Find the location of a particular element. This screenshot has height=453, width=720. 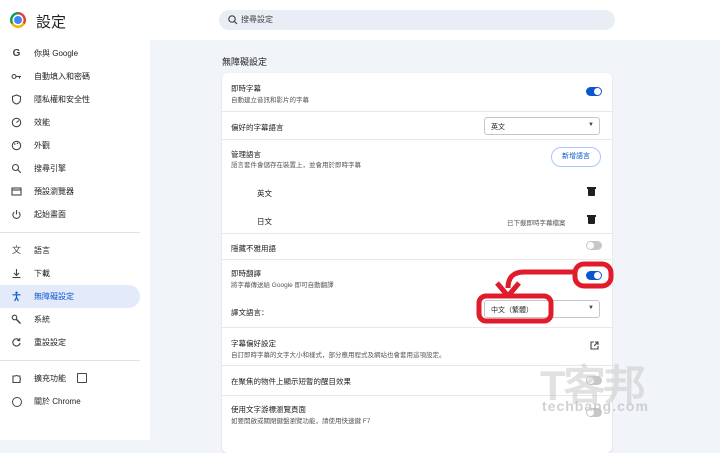

watermark: T客邦 techbang.com is located at coordinates (620, 387).